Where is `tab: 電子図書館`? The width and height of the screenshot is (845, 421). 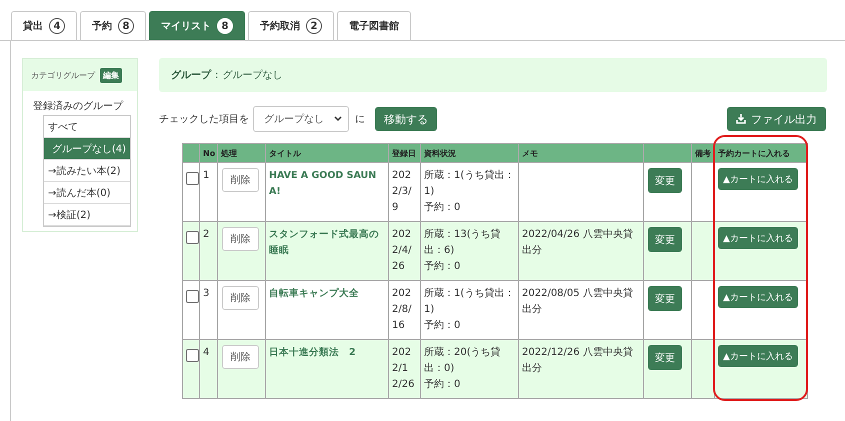
tab: 電子図書館 is located at coordinates (374, 25).